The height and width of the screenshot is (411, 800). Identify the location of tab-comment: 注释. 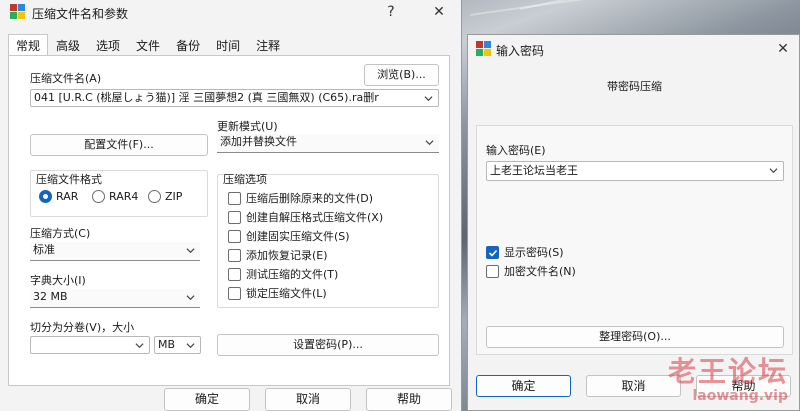
(268, 45).